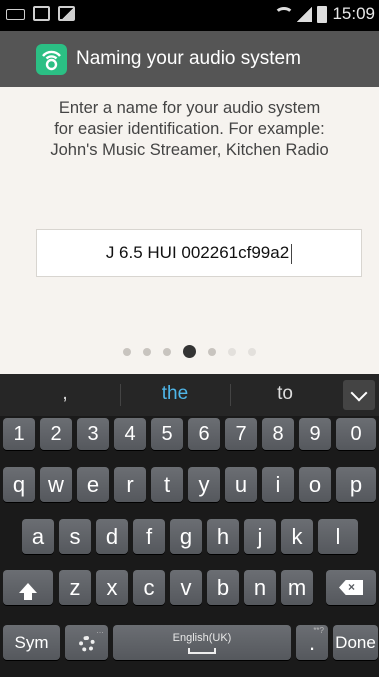 The height and width of the screenshot is (677, 379). What do you see at coordinates (353, 13) in the screenshot?
I see `status-time: 15:09` at bounding box center [353, 13].